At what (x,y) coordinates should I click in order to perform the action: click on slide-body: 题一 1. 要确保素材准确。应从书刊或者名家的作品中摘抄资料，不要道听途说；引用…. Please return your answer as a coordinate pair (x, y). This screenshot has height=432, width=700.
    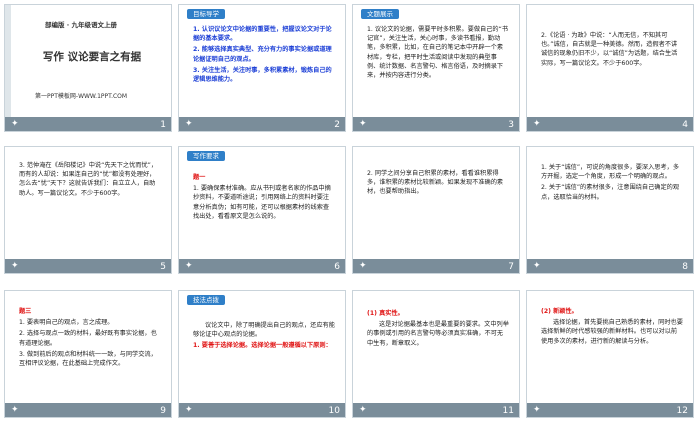
    Looking at the image, I should click on (264, 213).